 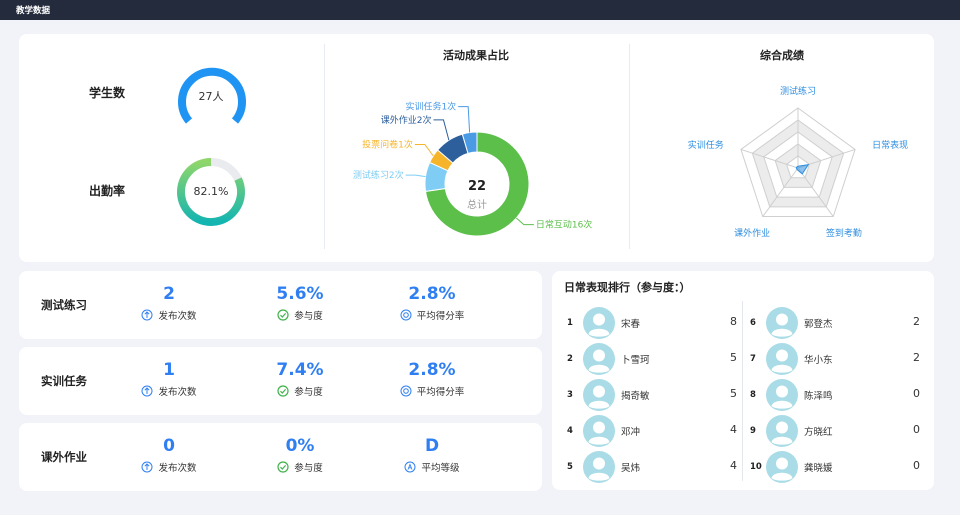 I want to click on metric-caption: 发布次数, so click(x=177, y=468).